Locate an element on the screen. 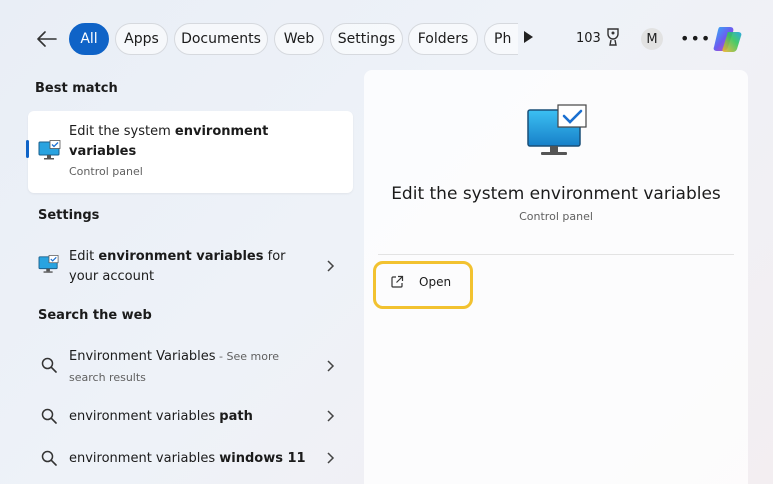  web-result-2-text: environment variables is located at coordinates (144, 416).